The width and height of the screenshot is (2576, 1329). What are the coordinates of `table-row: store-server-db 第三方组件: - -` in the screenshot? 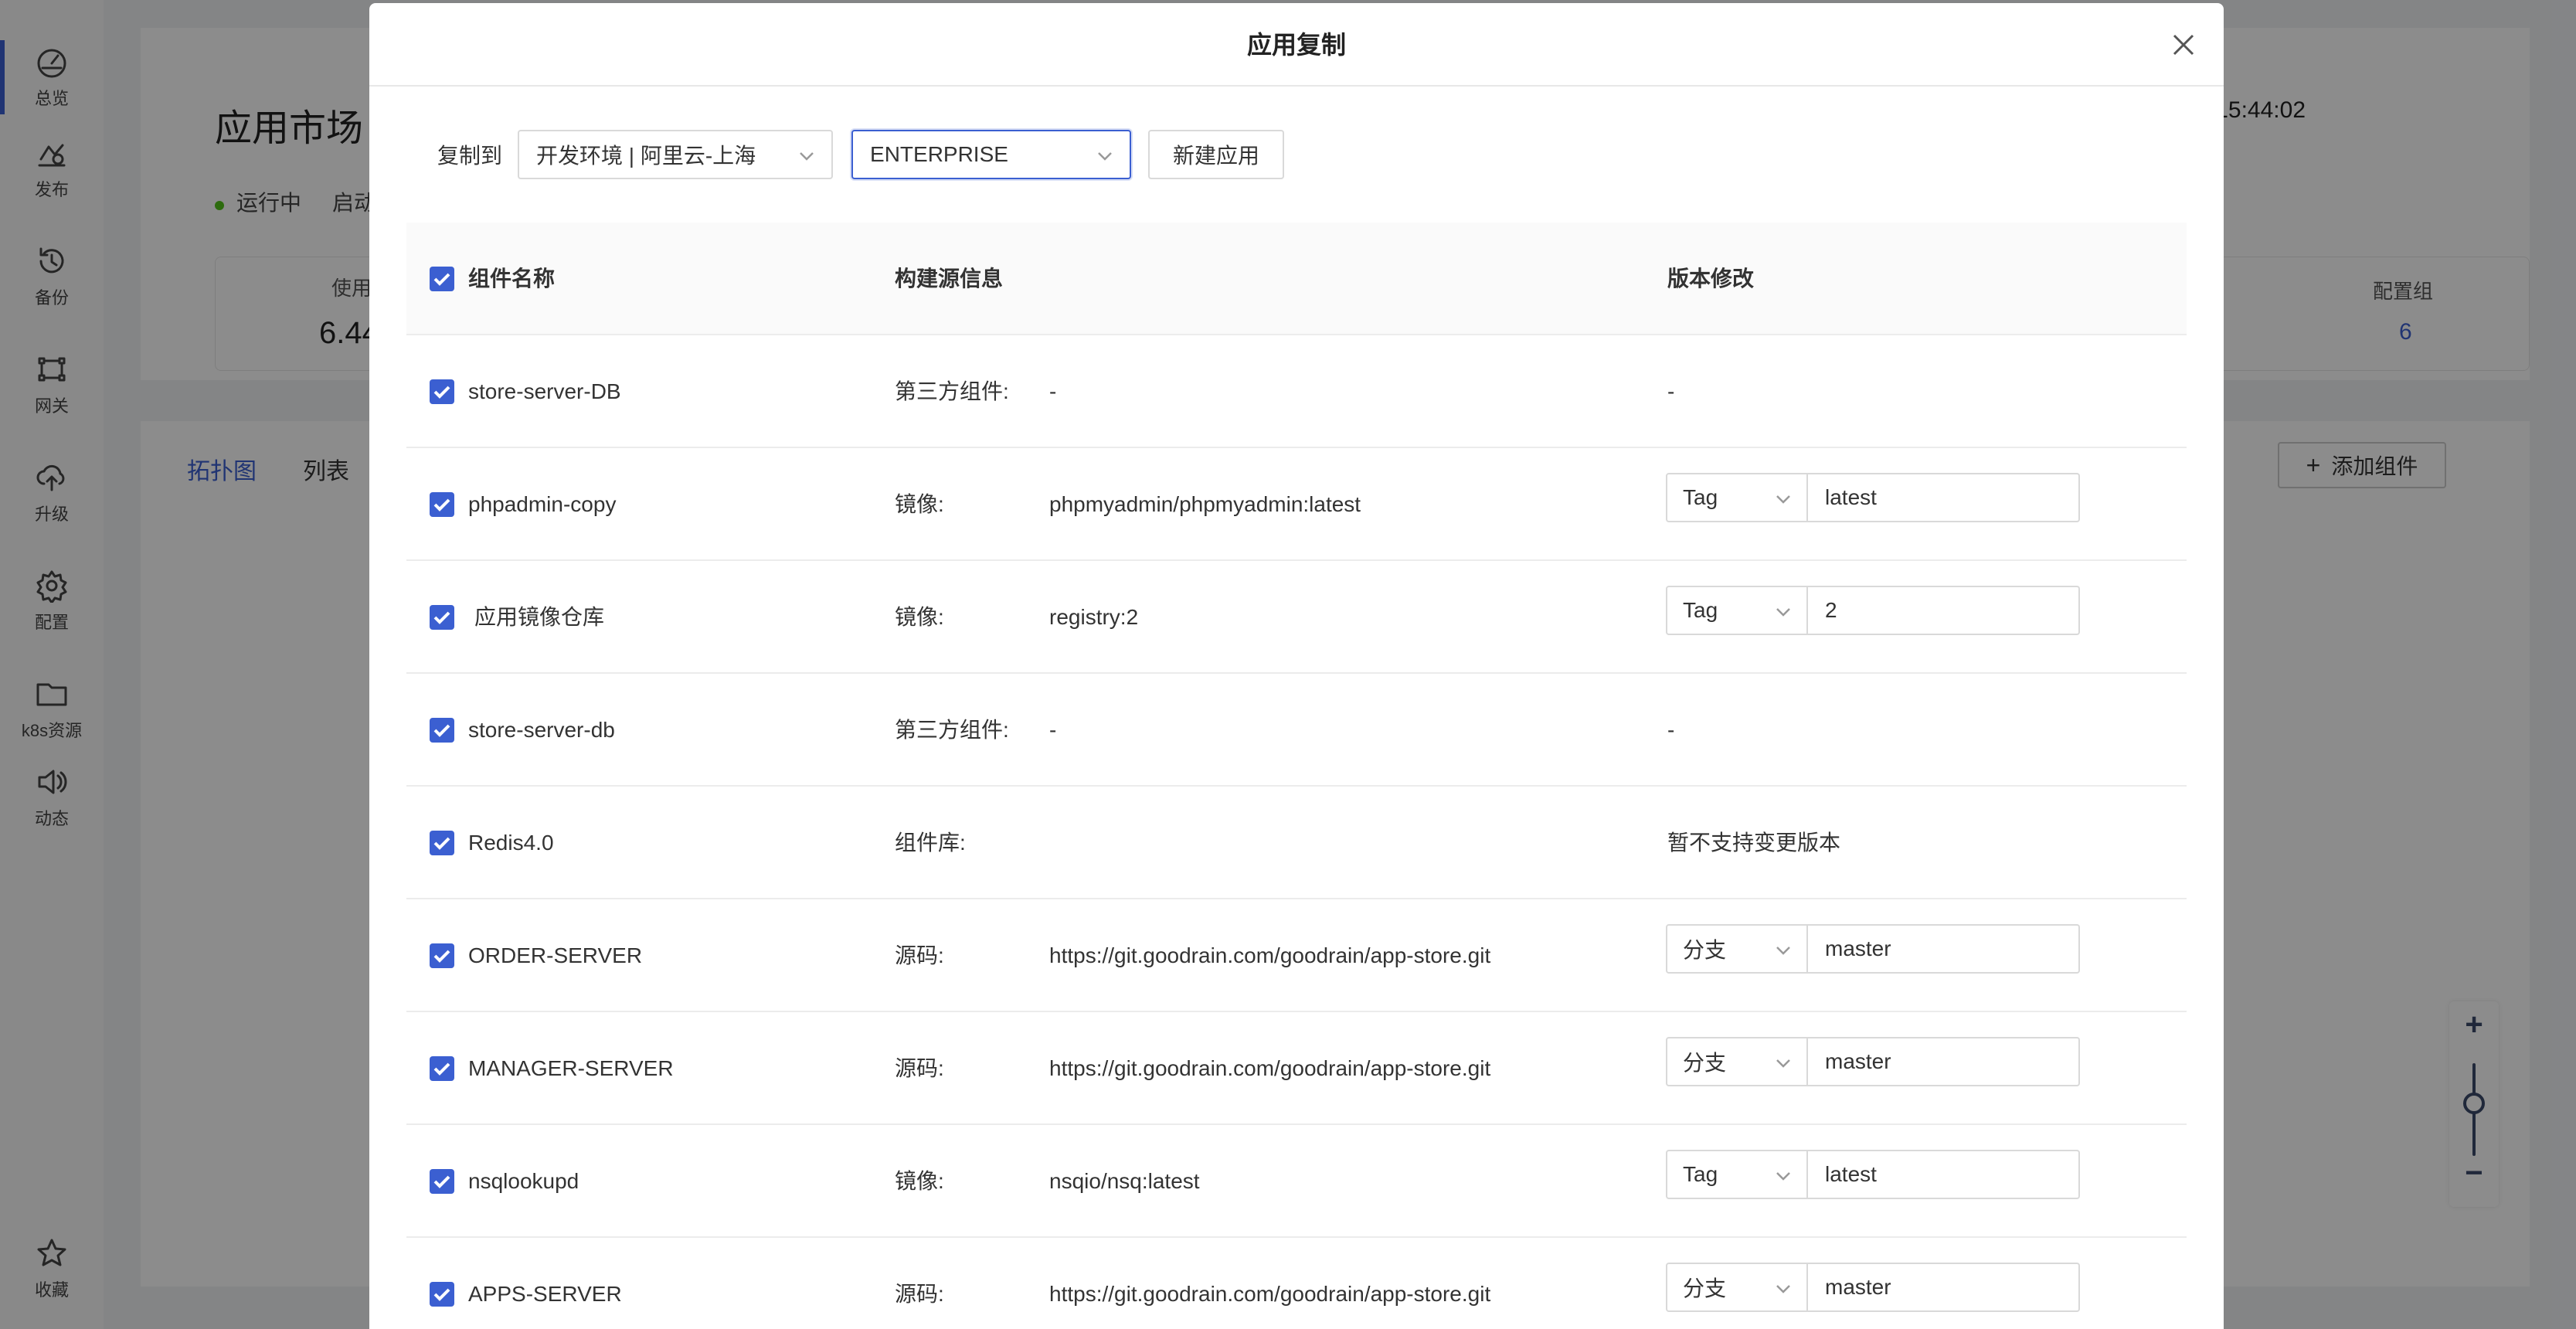 It's located at (1296, 730).